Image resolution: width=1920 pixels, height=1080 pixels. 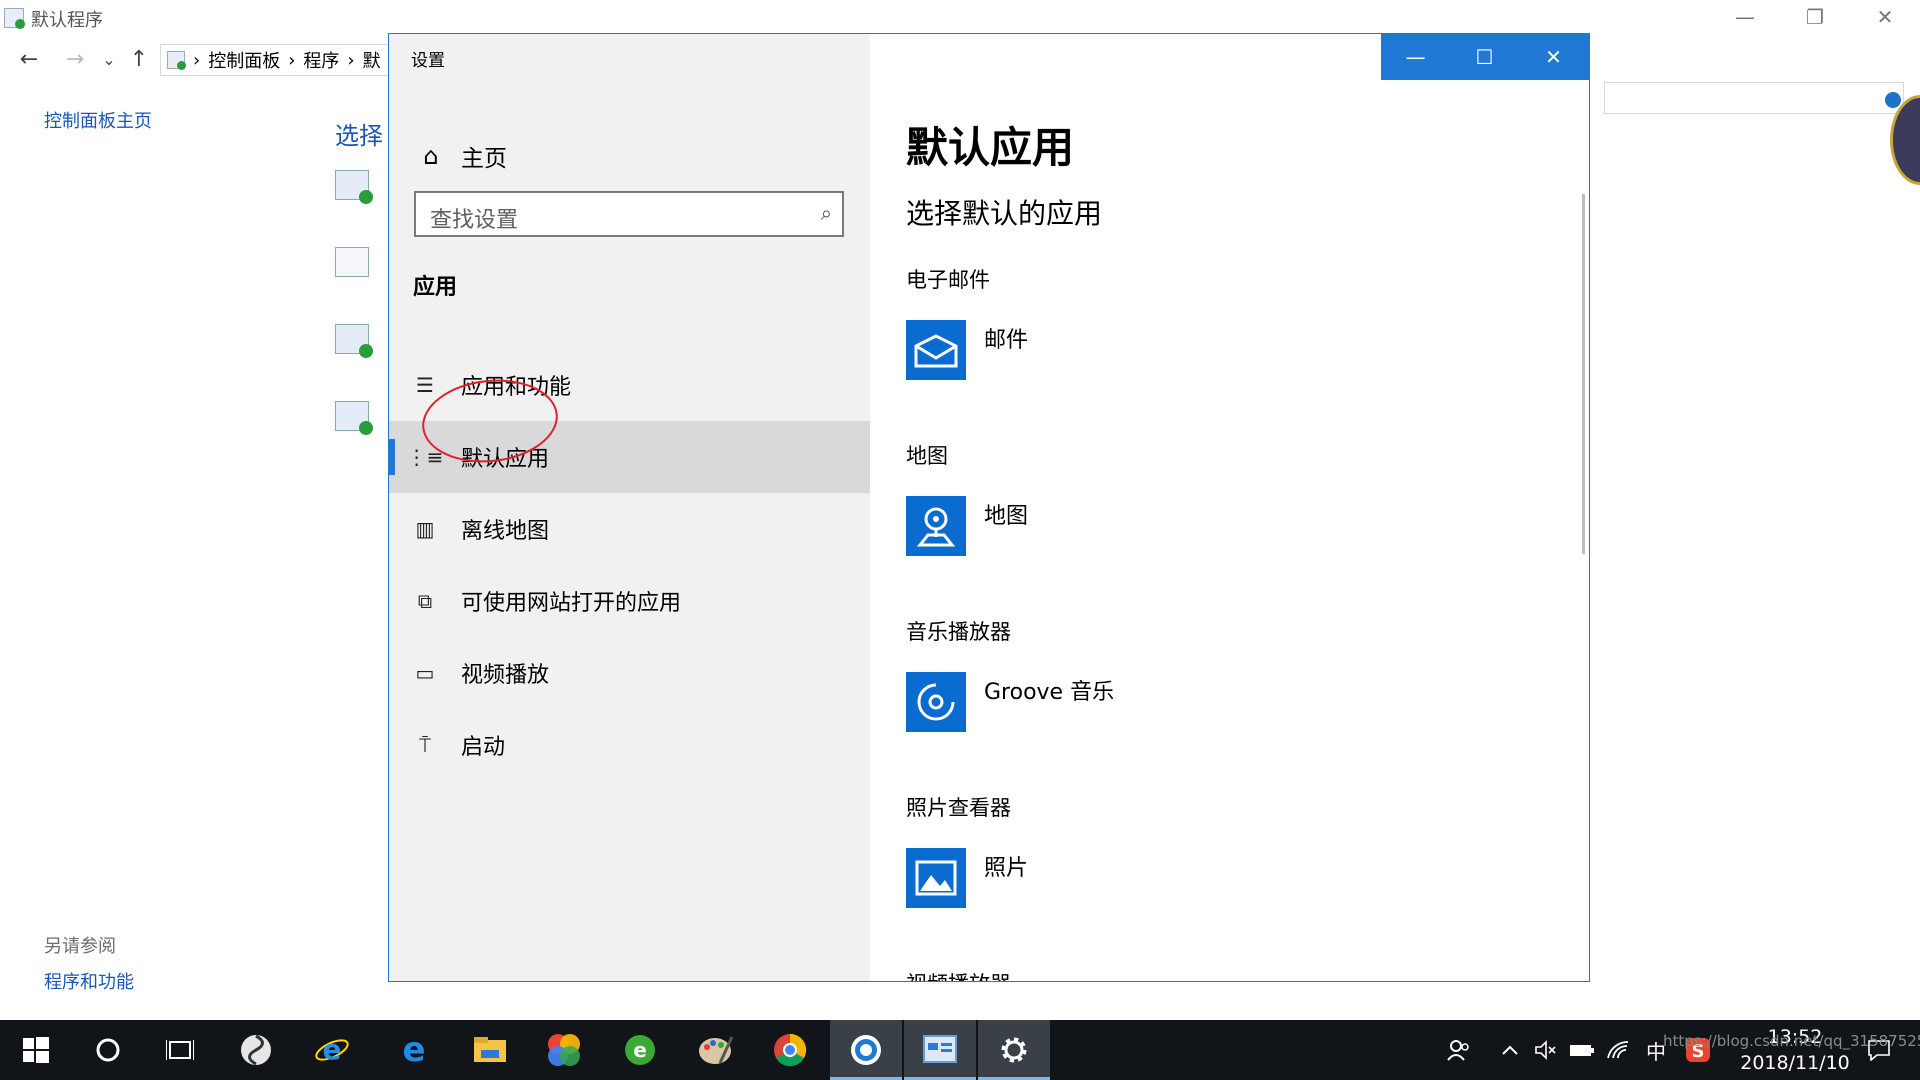 I want to click on default-programs-app-icon, so click(x=14, y=18).